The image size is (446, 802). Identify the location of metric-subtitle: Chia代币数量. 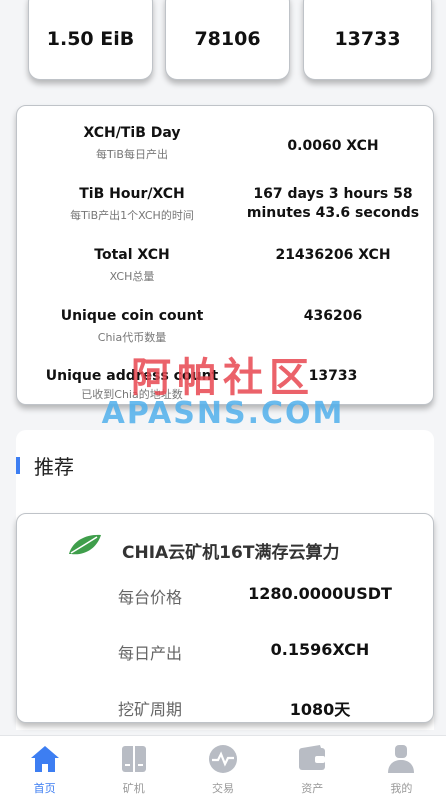
(132, 337).